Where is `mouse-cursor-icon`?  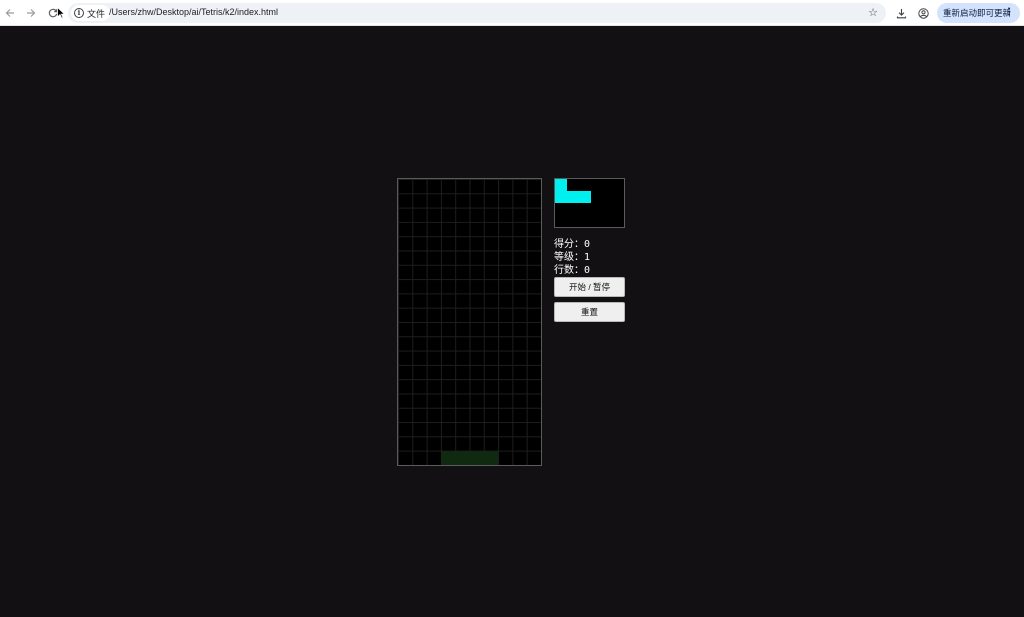 mouse-cursor-icon is located at coordinates (61, 13).